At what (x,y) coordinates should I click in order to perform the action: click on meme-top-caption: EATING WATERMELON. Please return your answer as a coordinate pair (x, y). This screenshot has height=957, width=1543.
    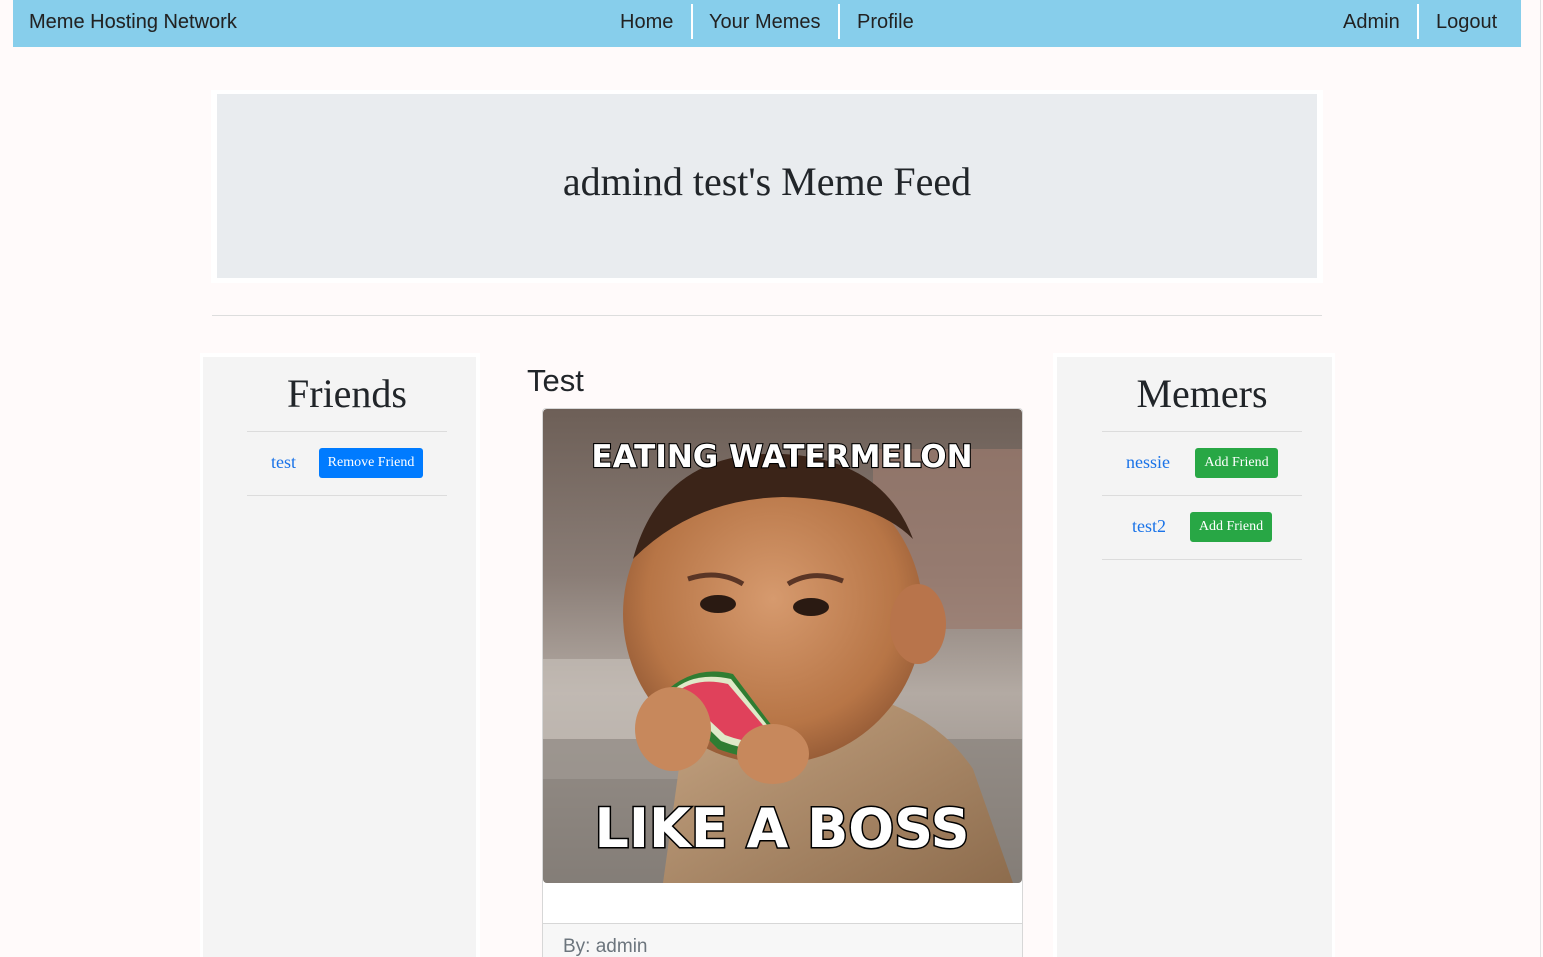
    Looking at the image, I should click on (781, 457).